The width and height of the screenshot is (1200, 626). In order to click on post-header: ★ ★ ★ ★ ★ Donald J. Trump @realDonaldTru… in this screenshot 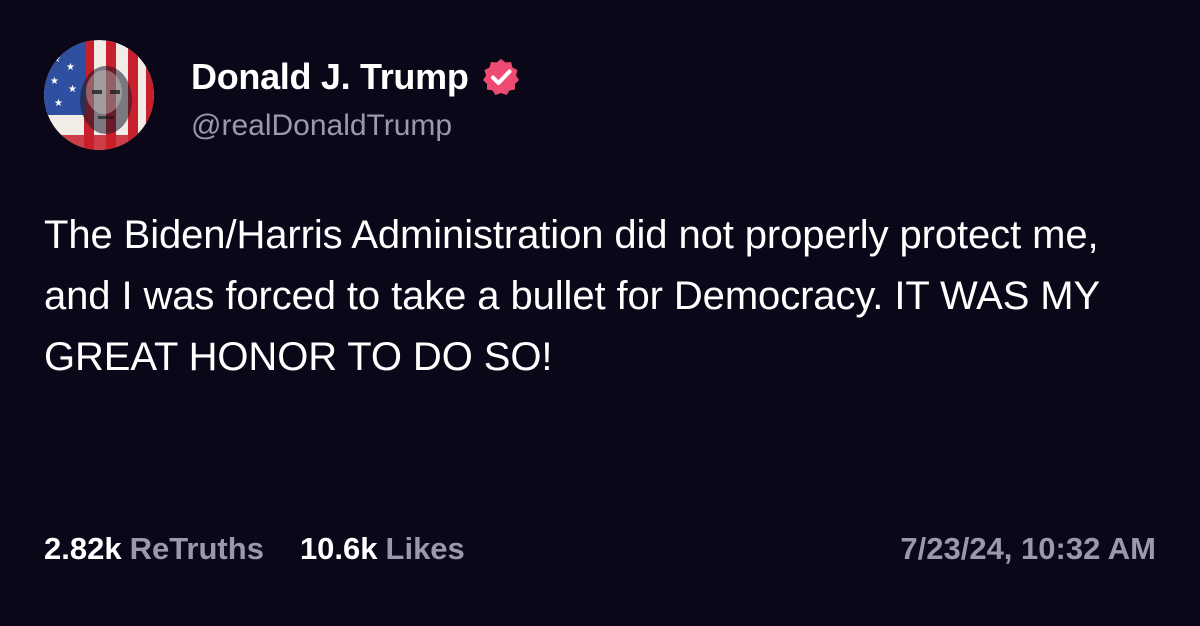, I will do `click(282, 95)`.